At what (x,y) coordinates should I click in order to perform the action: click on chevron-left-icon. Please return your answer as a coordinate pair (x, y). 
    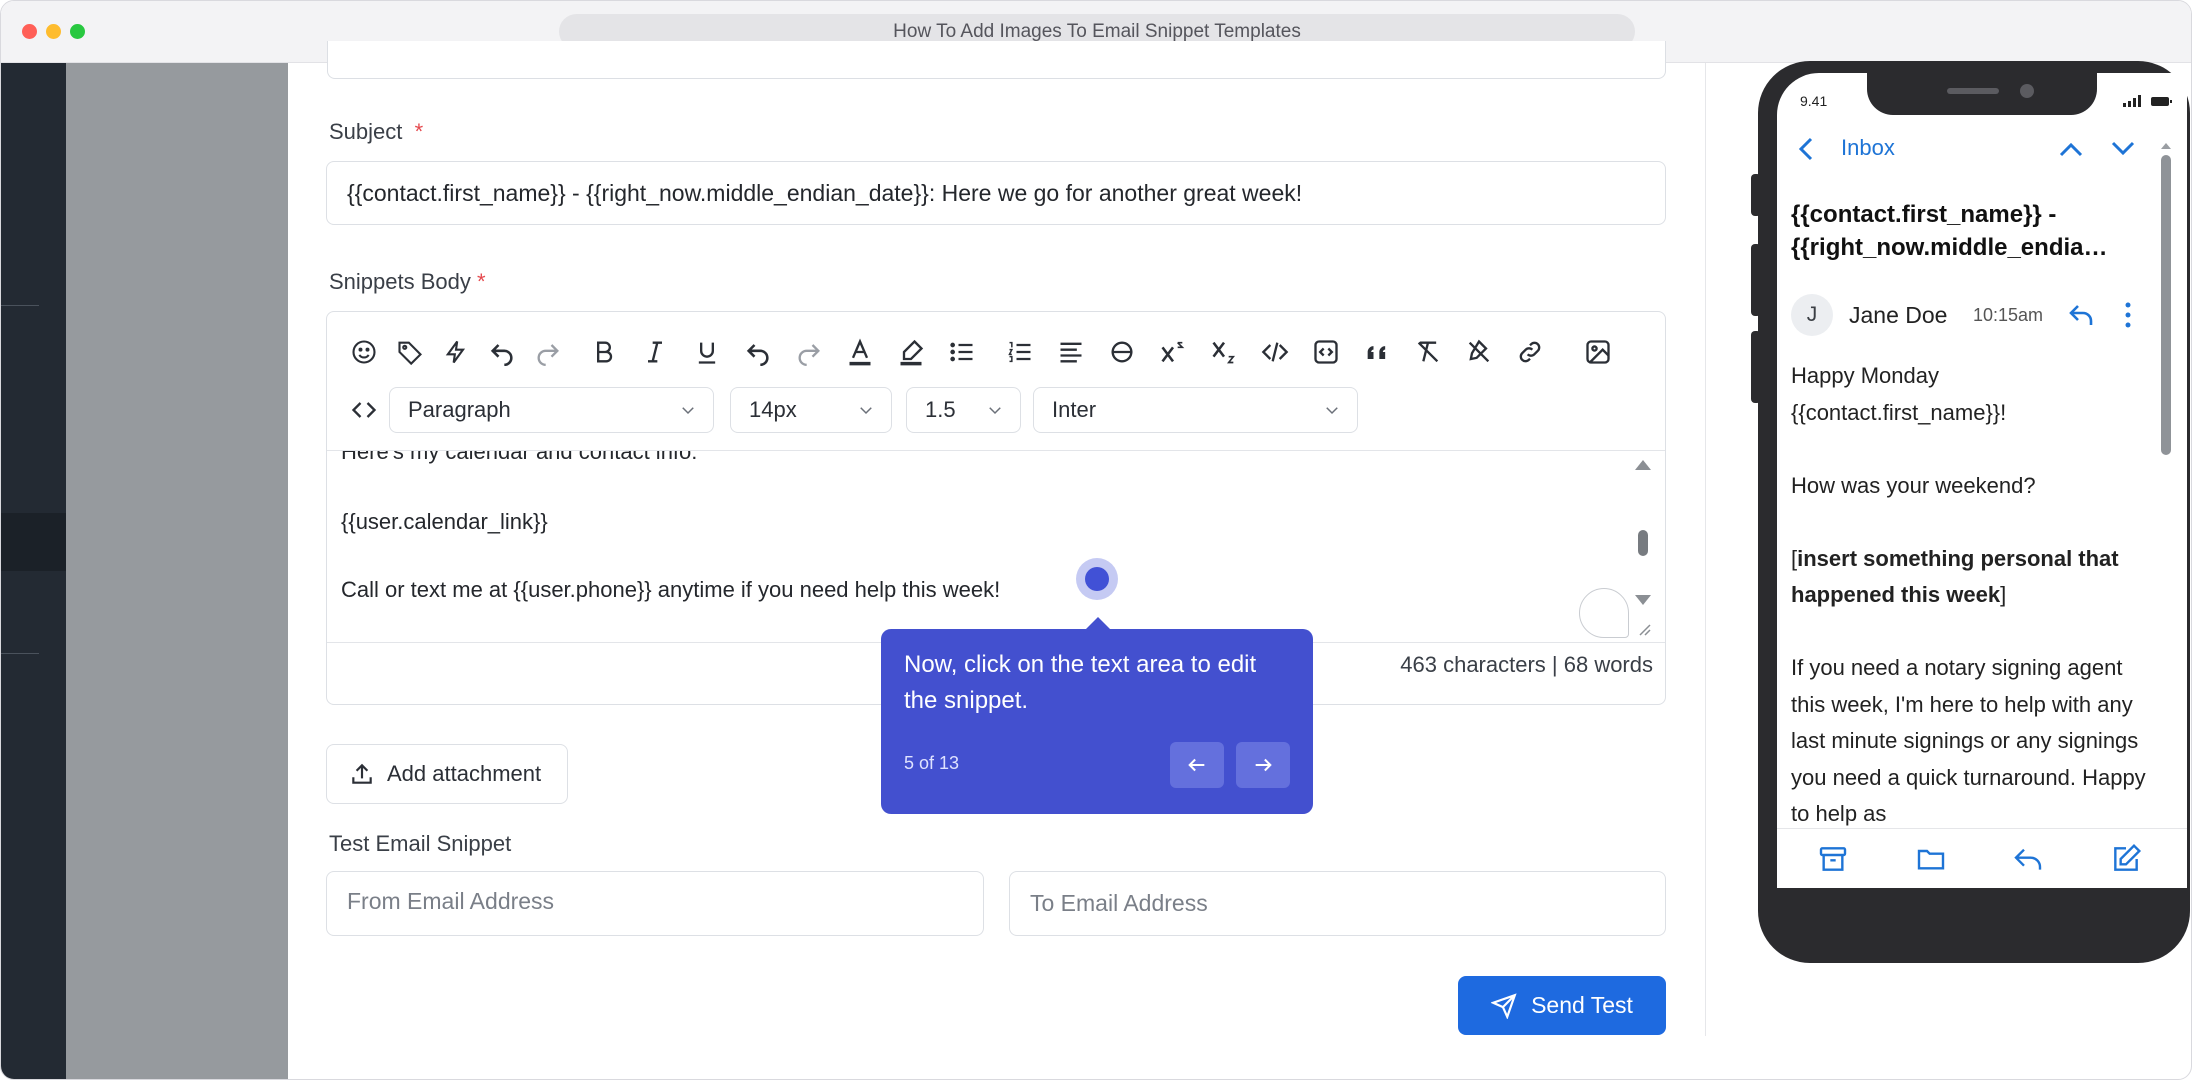
    Looking at the image, I should click on (1806, 149).